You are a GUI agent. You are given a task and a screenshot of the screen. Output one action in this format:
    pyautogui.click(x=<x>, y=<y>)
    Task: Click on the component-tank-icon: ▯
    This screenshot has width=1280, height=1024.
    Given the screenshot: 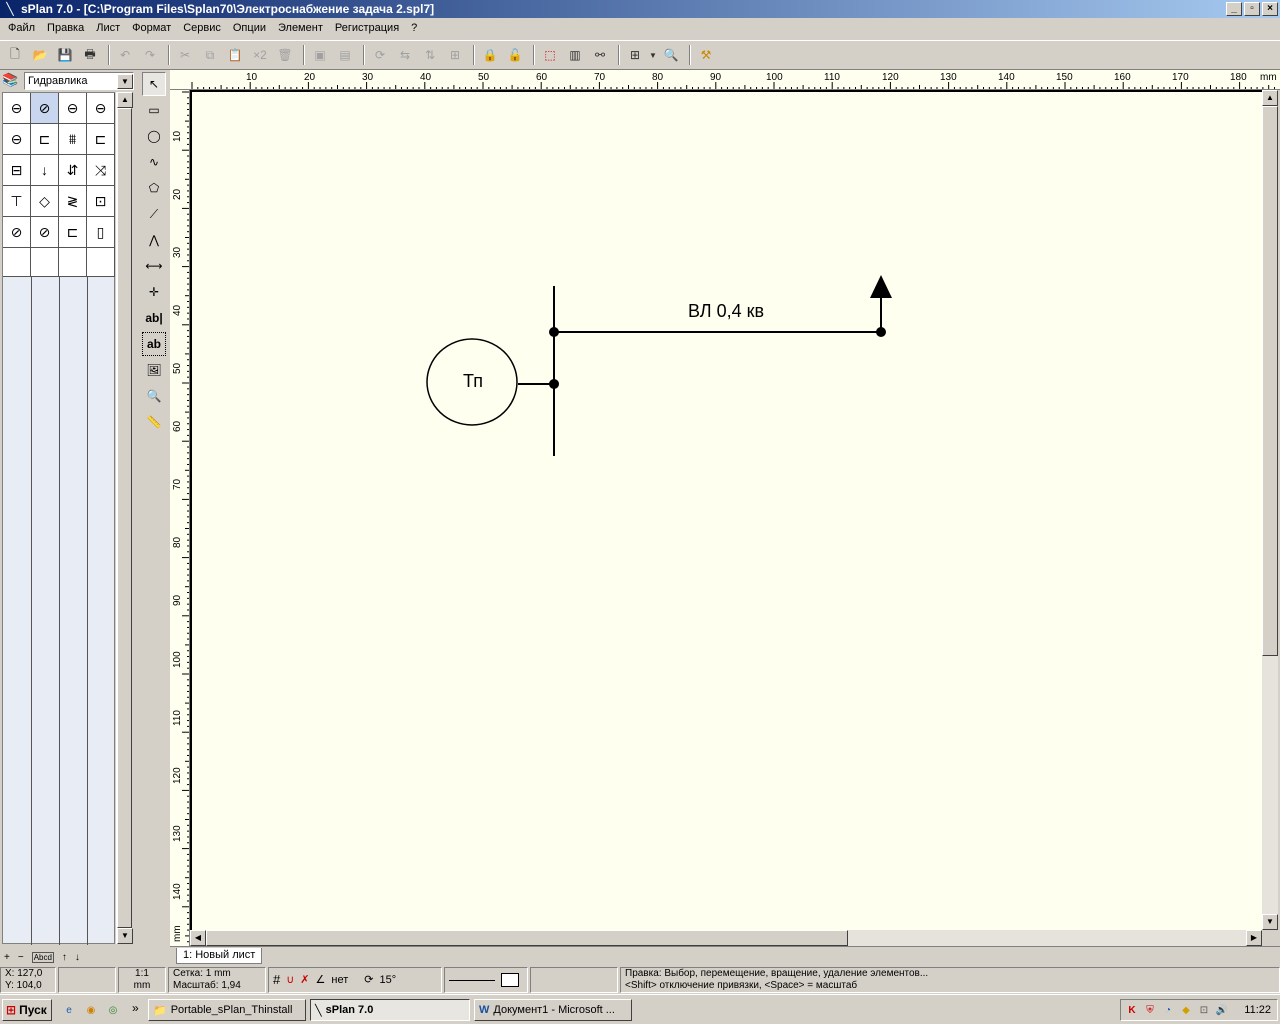 What is the action you would take?
    pyautogui.click(x=101, y=232)
    